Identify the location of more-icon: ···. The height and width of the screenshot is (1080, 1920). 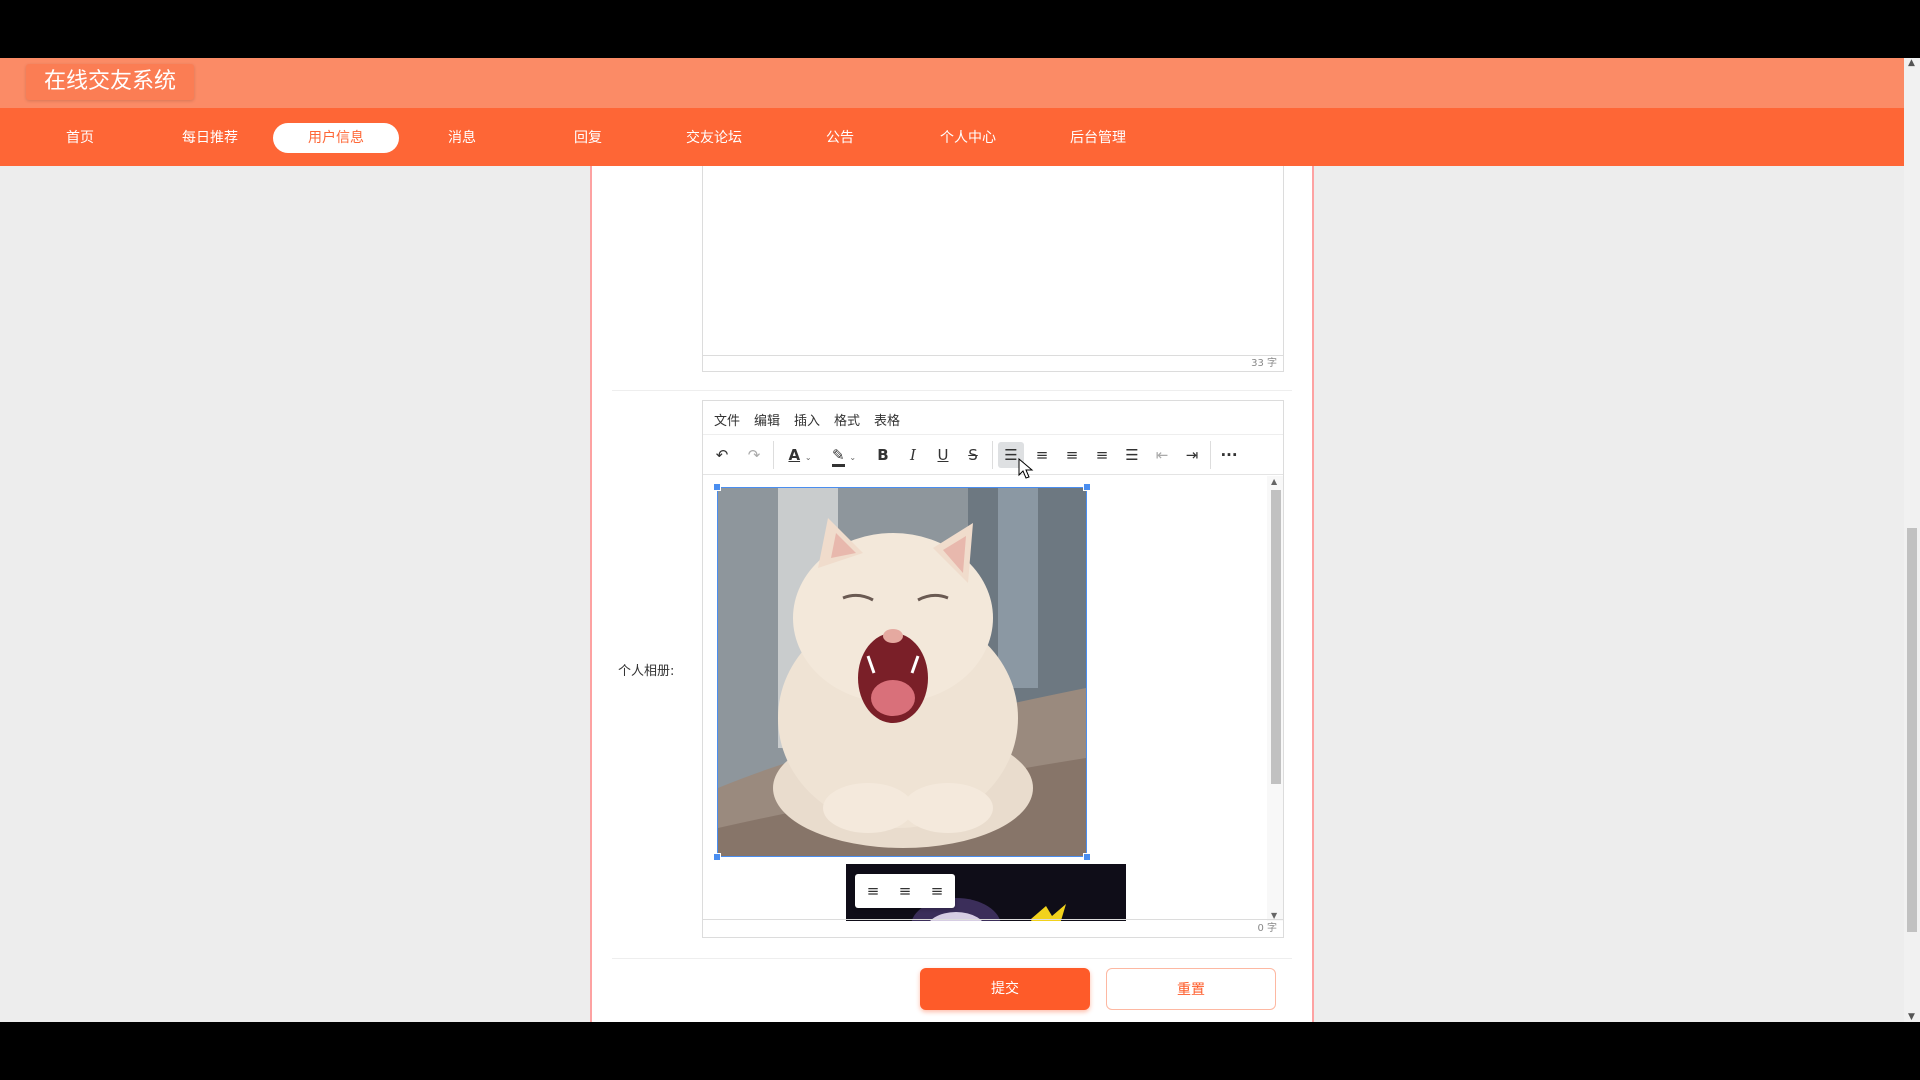
(1229, 455).